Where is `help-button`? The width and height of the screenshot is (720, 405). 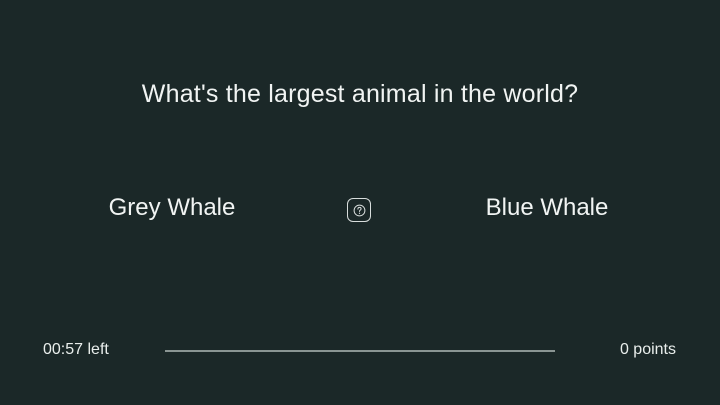 help-button is located at coordinates (359, 210).